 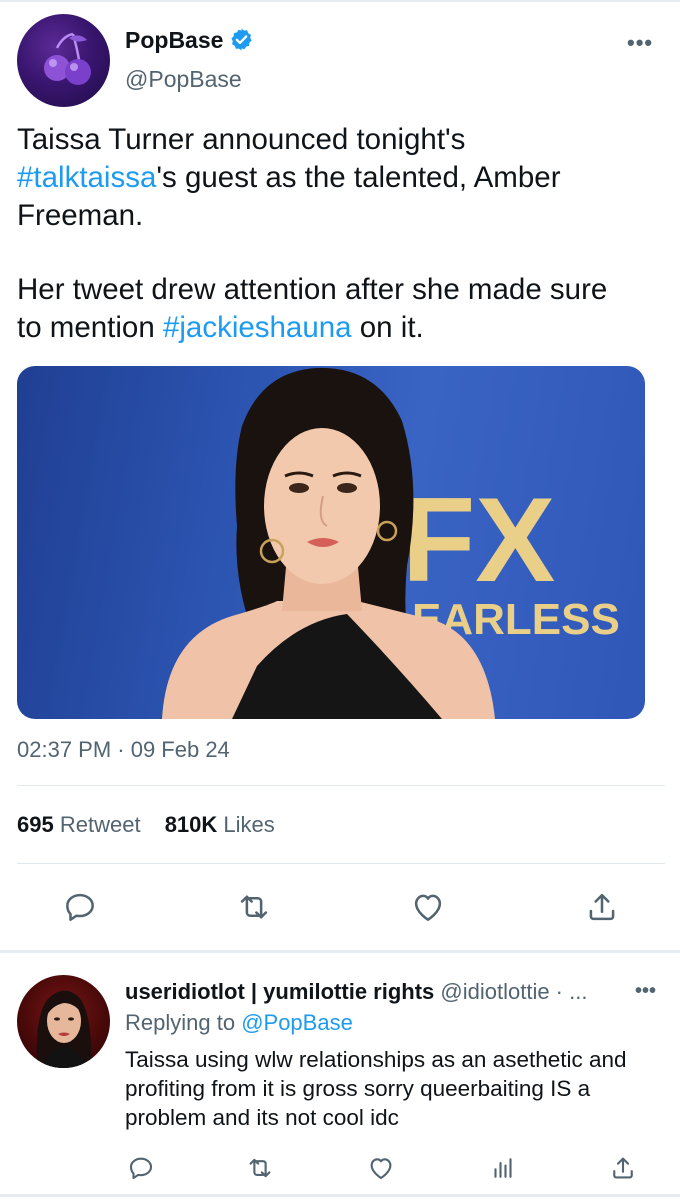 What do you see at coordinates (80, 215) in the screenshot?
I see `tweet-text-line: Freeman.` at bounding box center [80, 215].